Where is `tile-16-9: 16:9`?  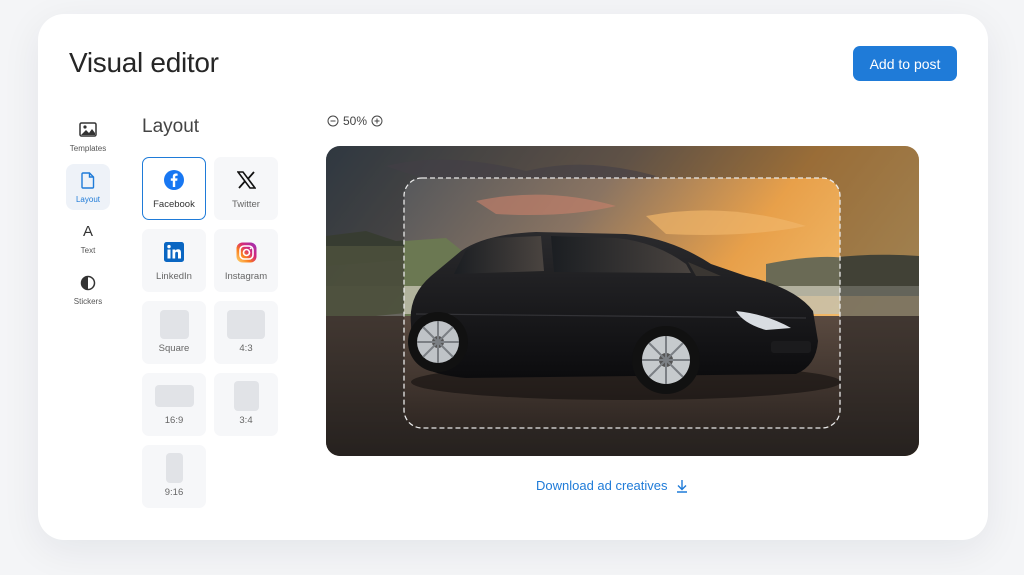
tile-16-9: 16:9 is located at coordinates (174, 404).